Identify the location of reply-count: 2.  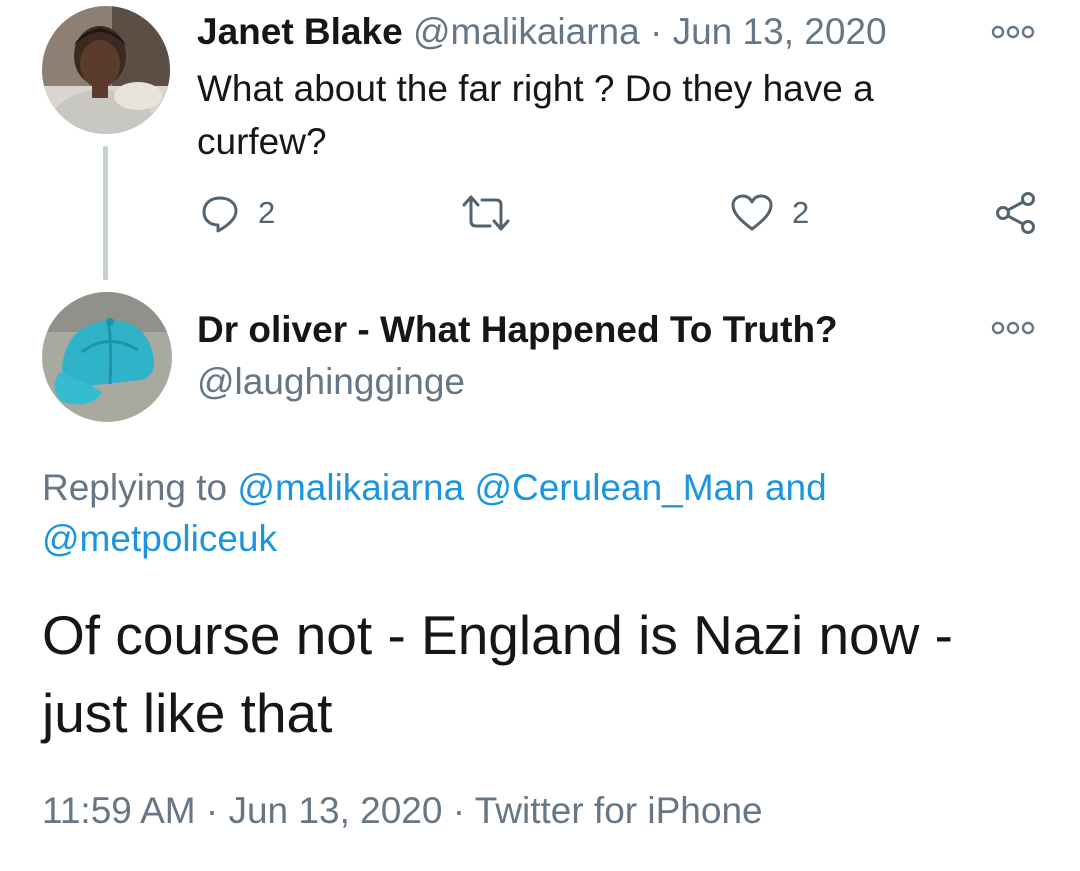
(267, 212).